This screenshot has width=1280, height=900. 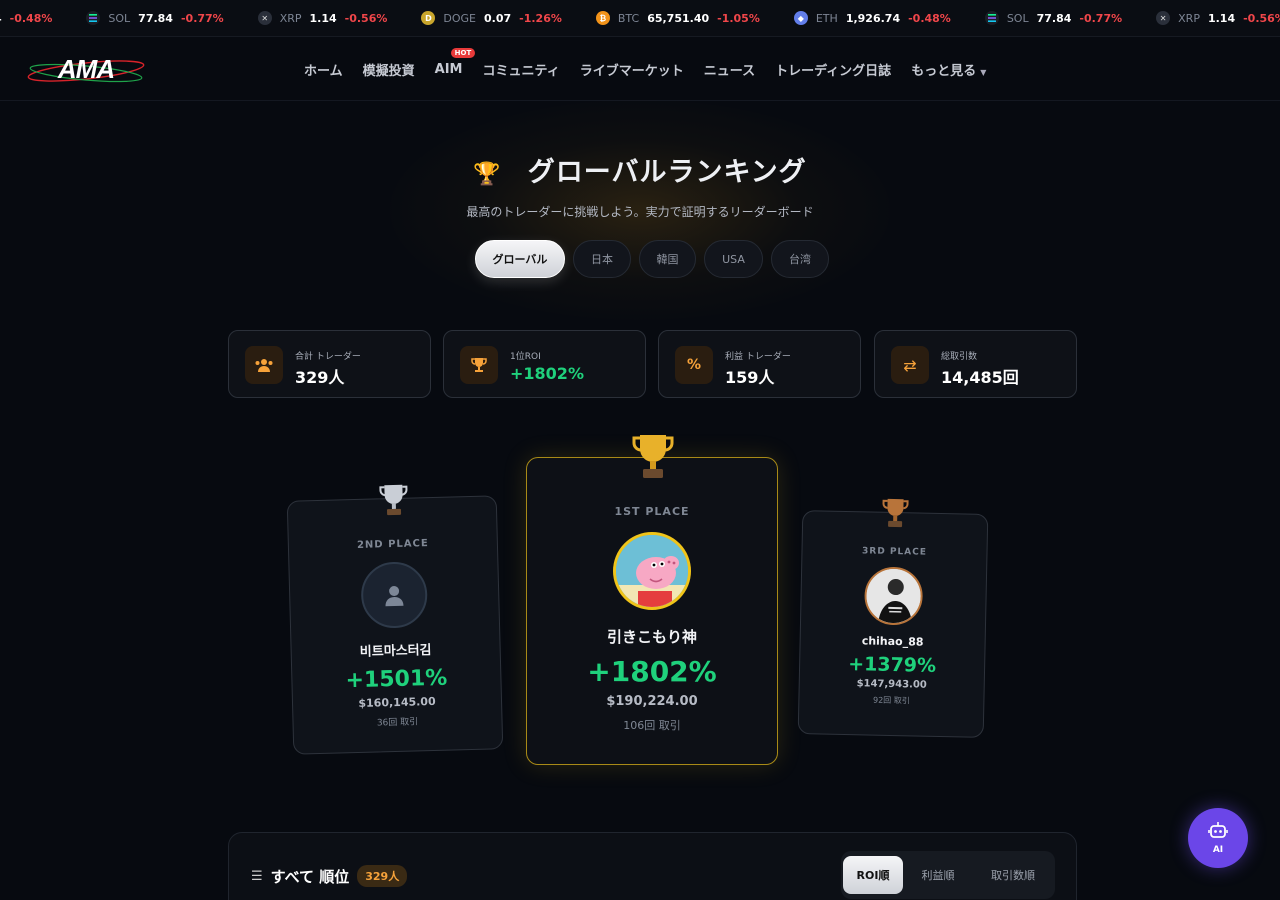 I want to click on ticker-item: ₿ BTC 65,751.40 -1.05%, so click(x=677, y=18).